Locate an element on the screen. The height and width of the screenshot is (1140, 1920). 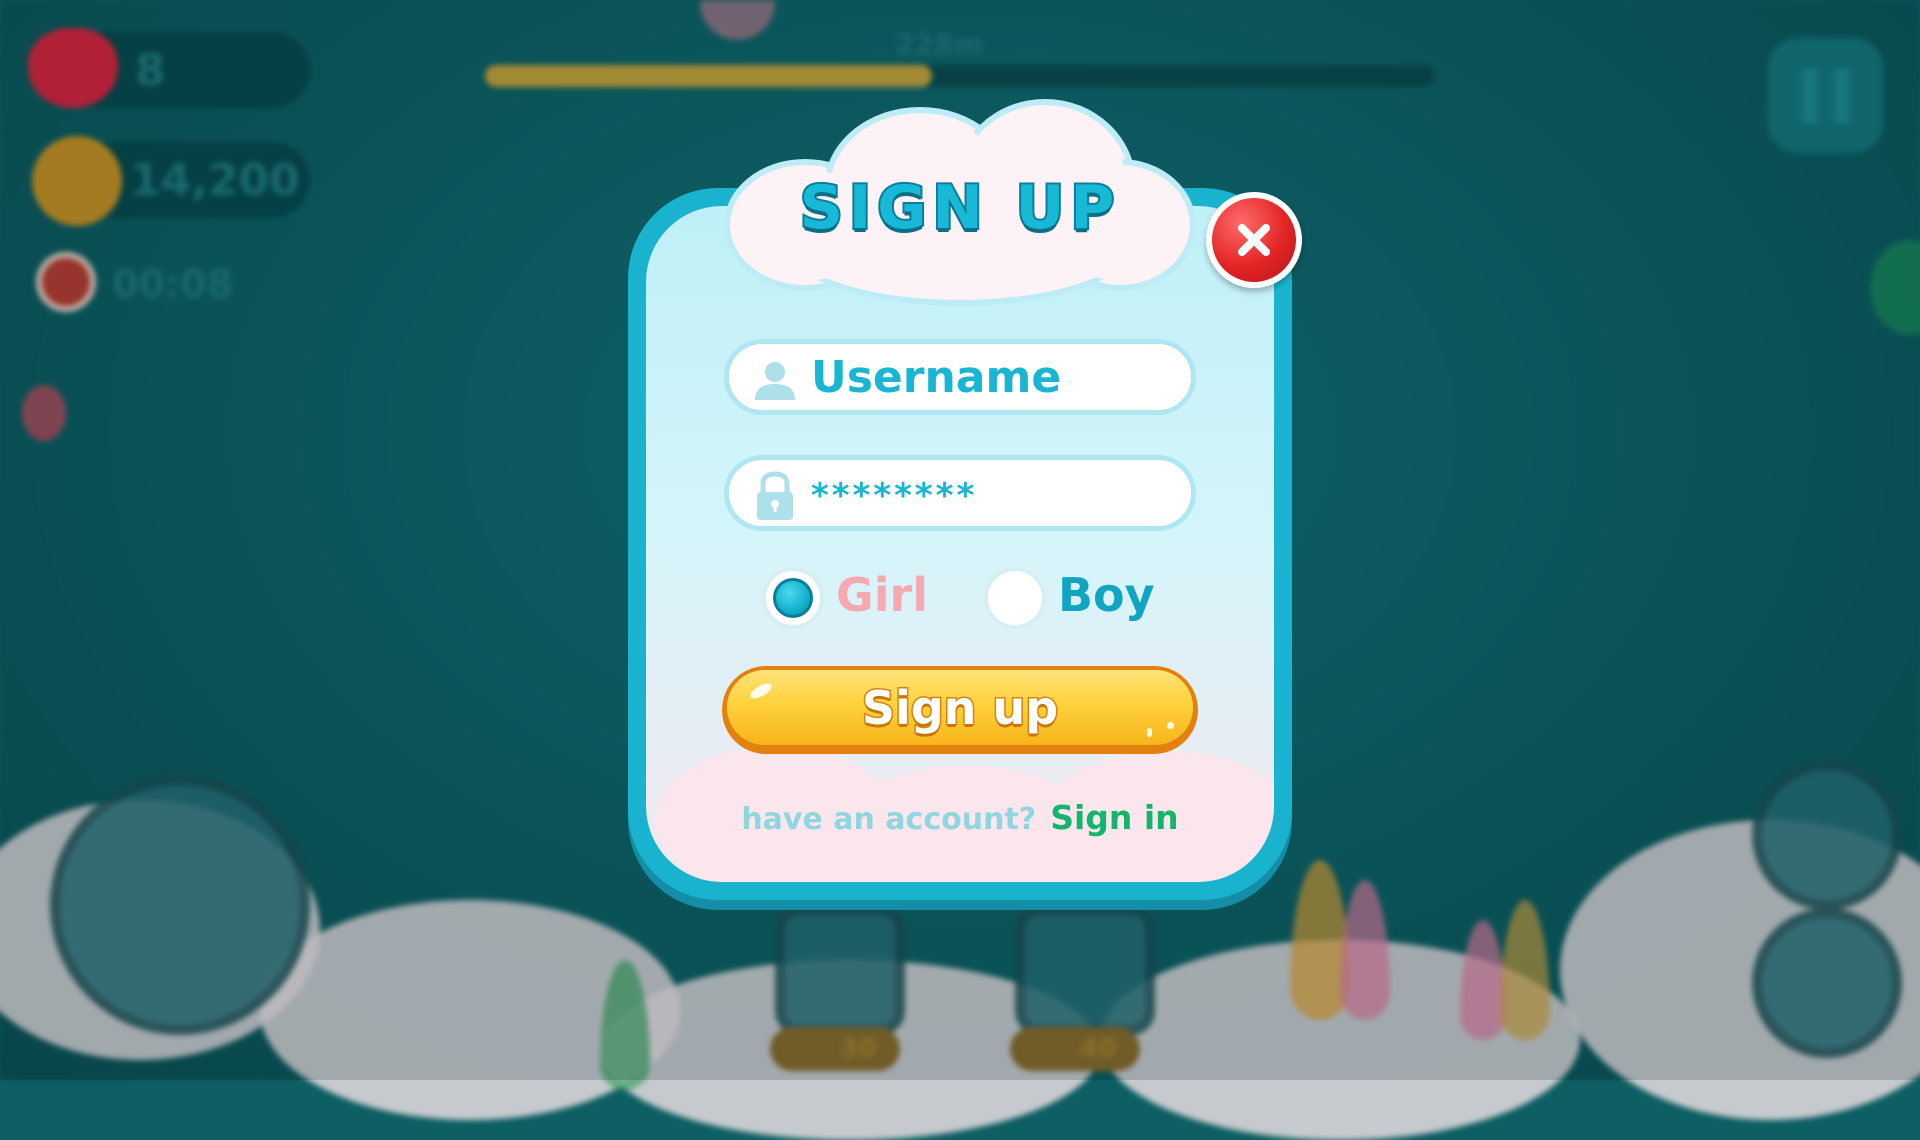
close-icon is located at coordinates (1254, 240).